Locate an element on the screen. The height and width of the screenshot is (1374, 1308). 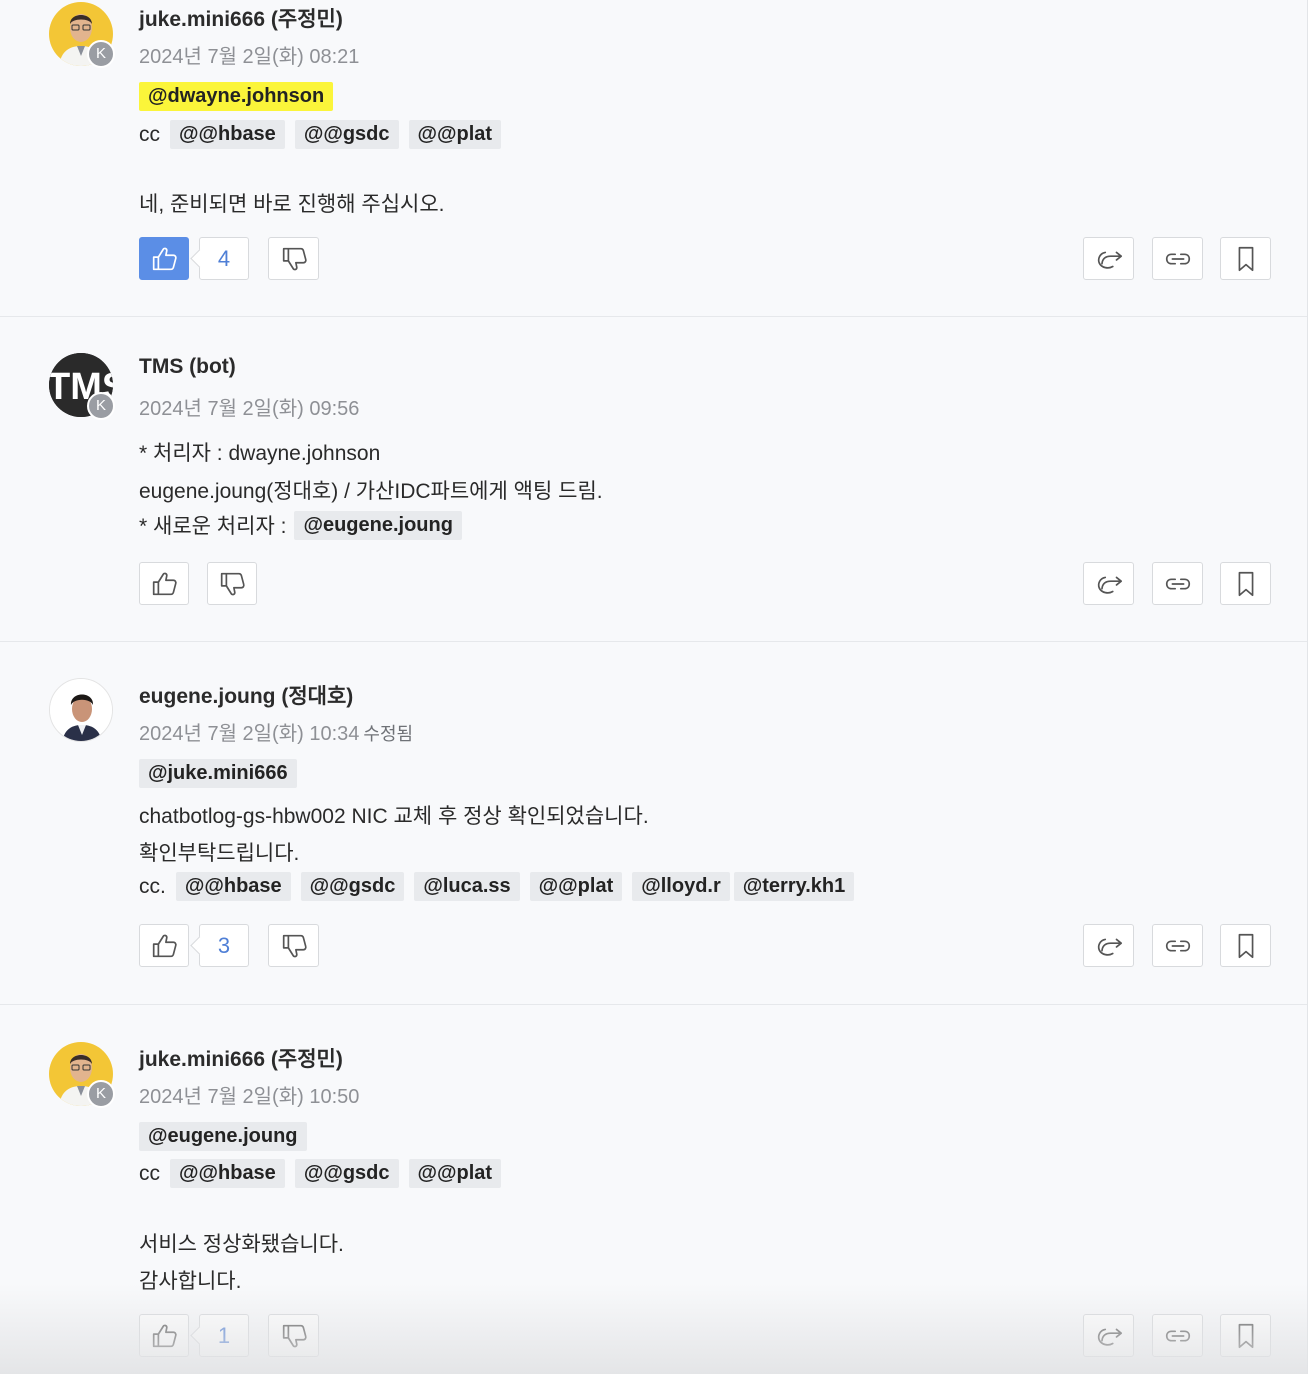
avatar is located at coordinates (81, 710).